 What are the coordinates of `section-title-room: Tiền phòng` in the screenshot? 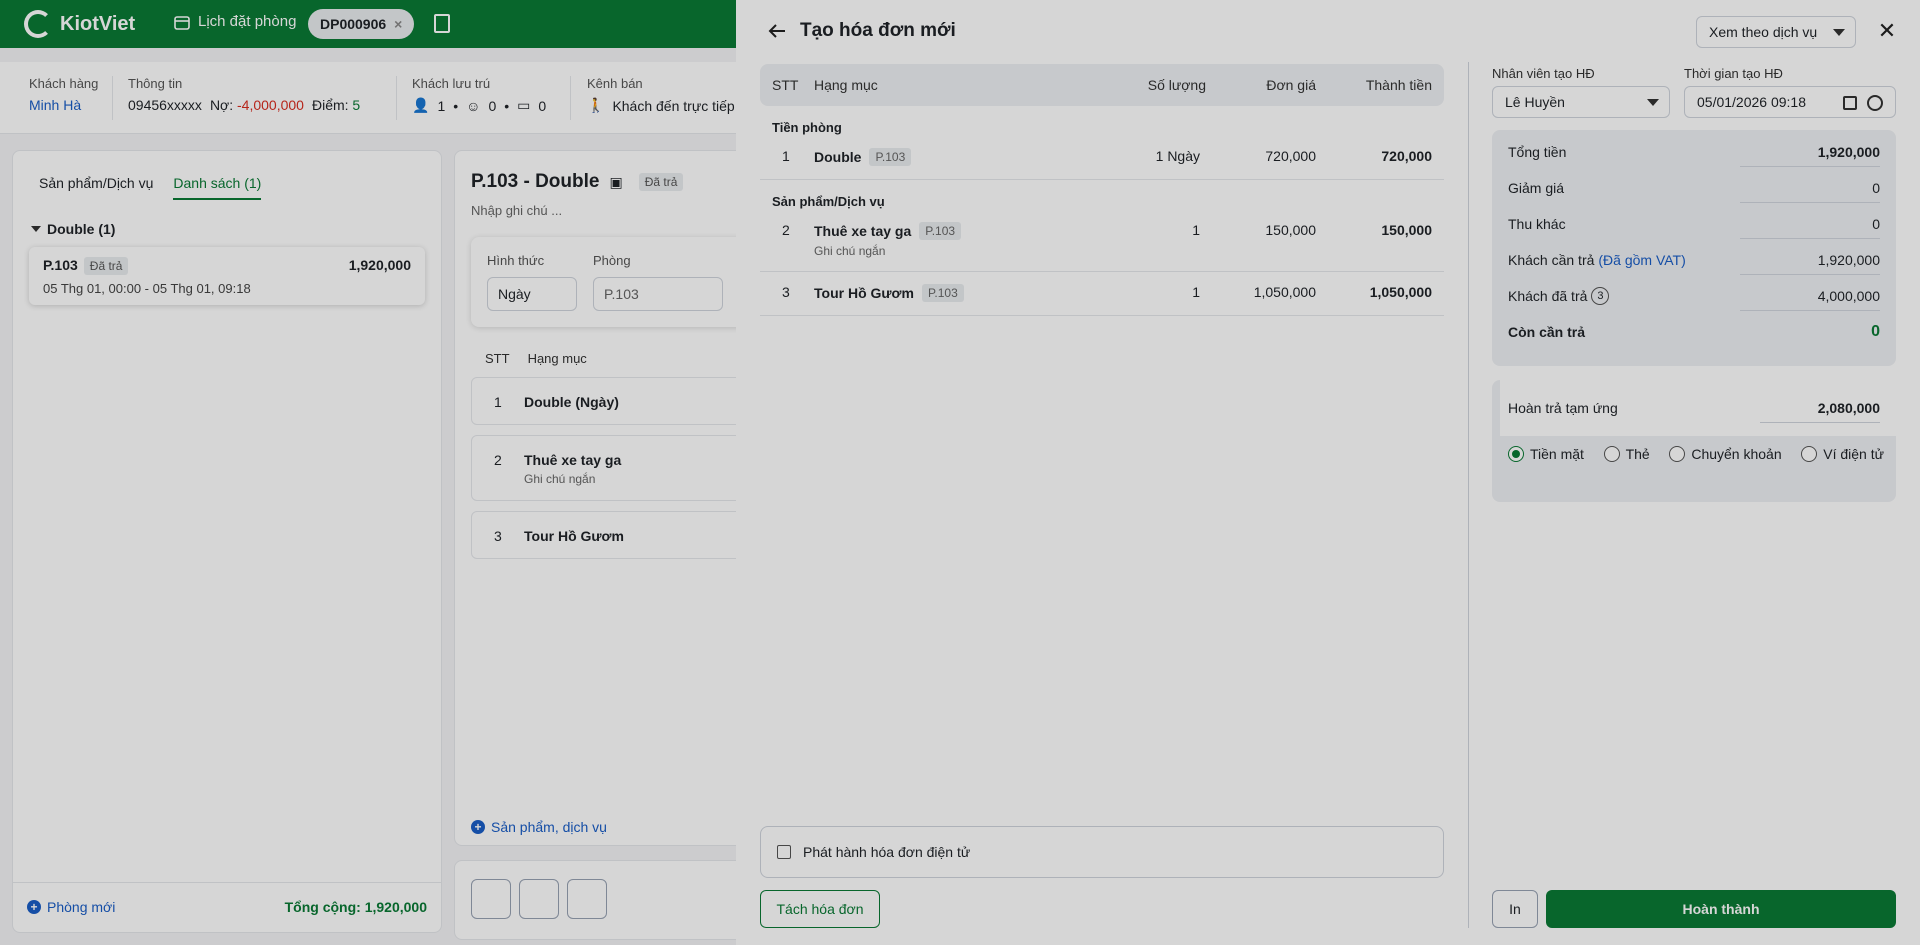 It's located at (807, 127).